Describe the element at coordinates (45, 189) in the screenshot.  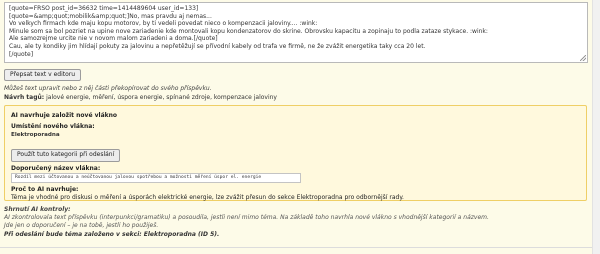
I see `why-label: Proč to AI navrhuje:` at that location.